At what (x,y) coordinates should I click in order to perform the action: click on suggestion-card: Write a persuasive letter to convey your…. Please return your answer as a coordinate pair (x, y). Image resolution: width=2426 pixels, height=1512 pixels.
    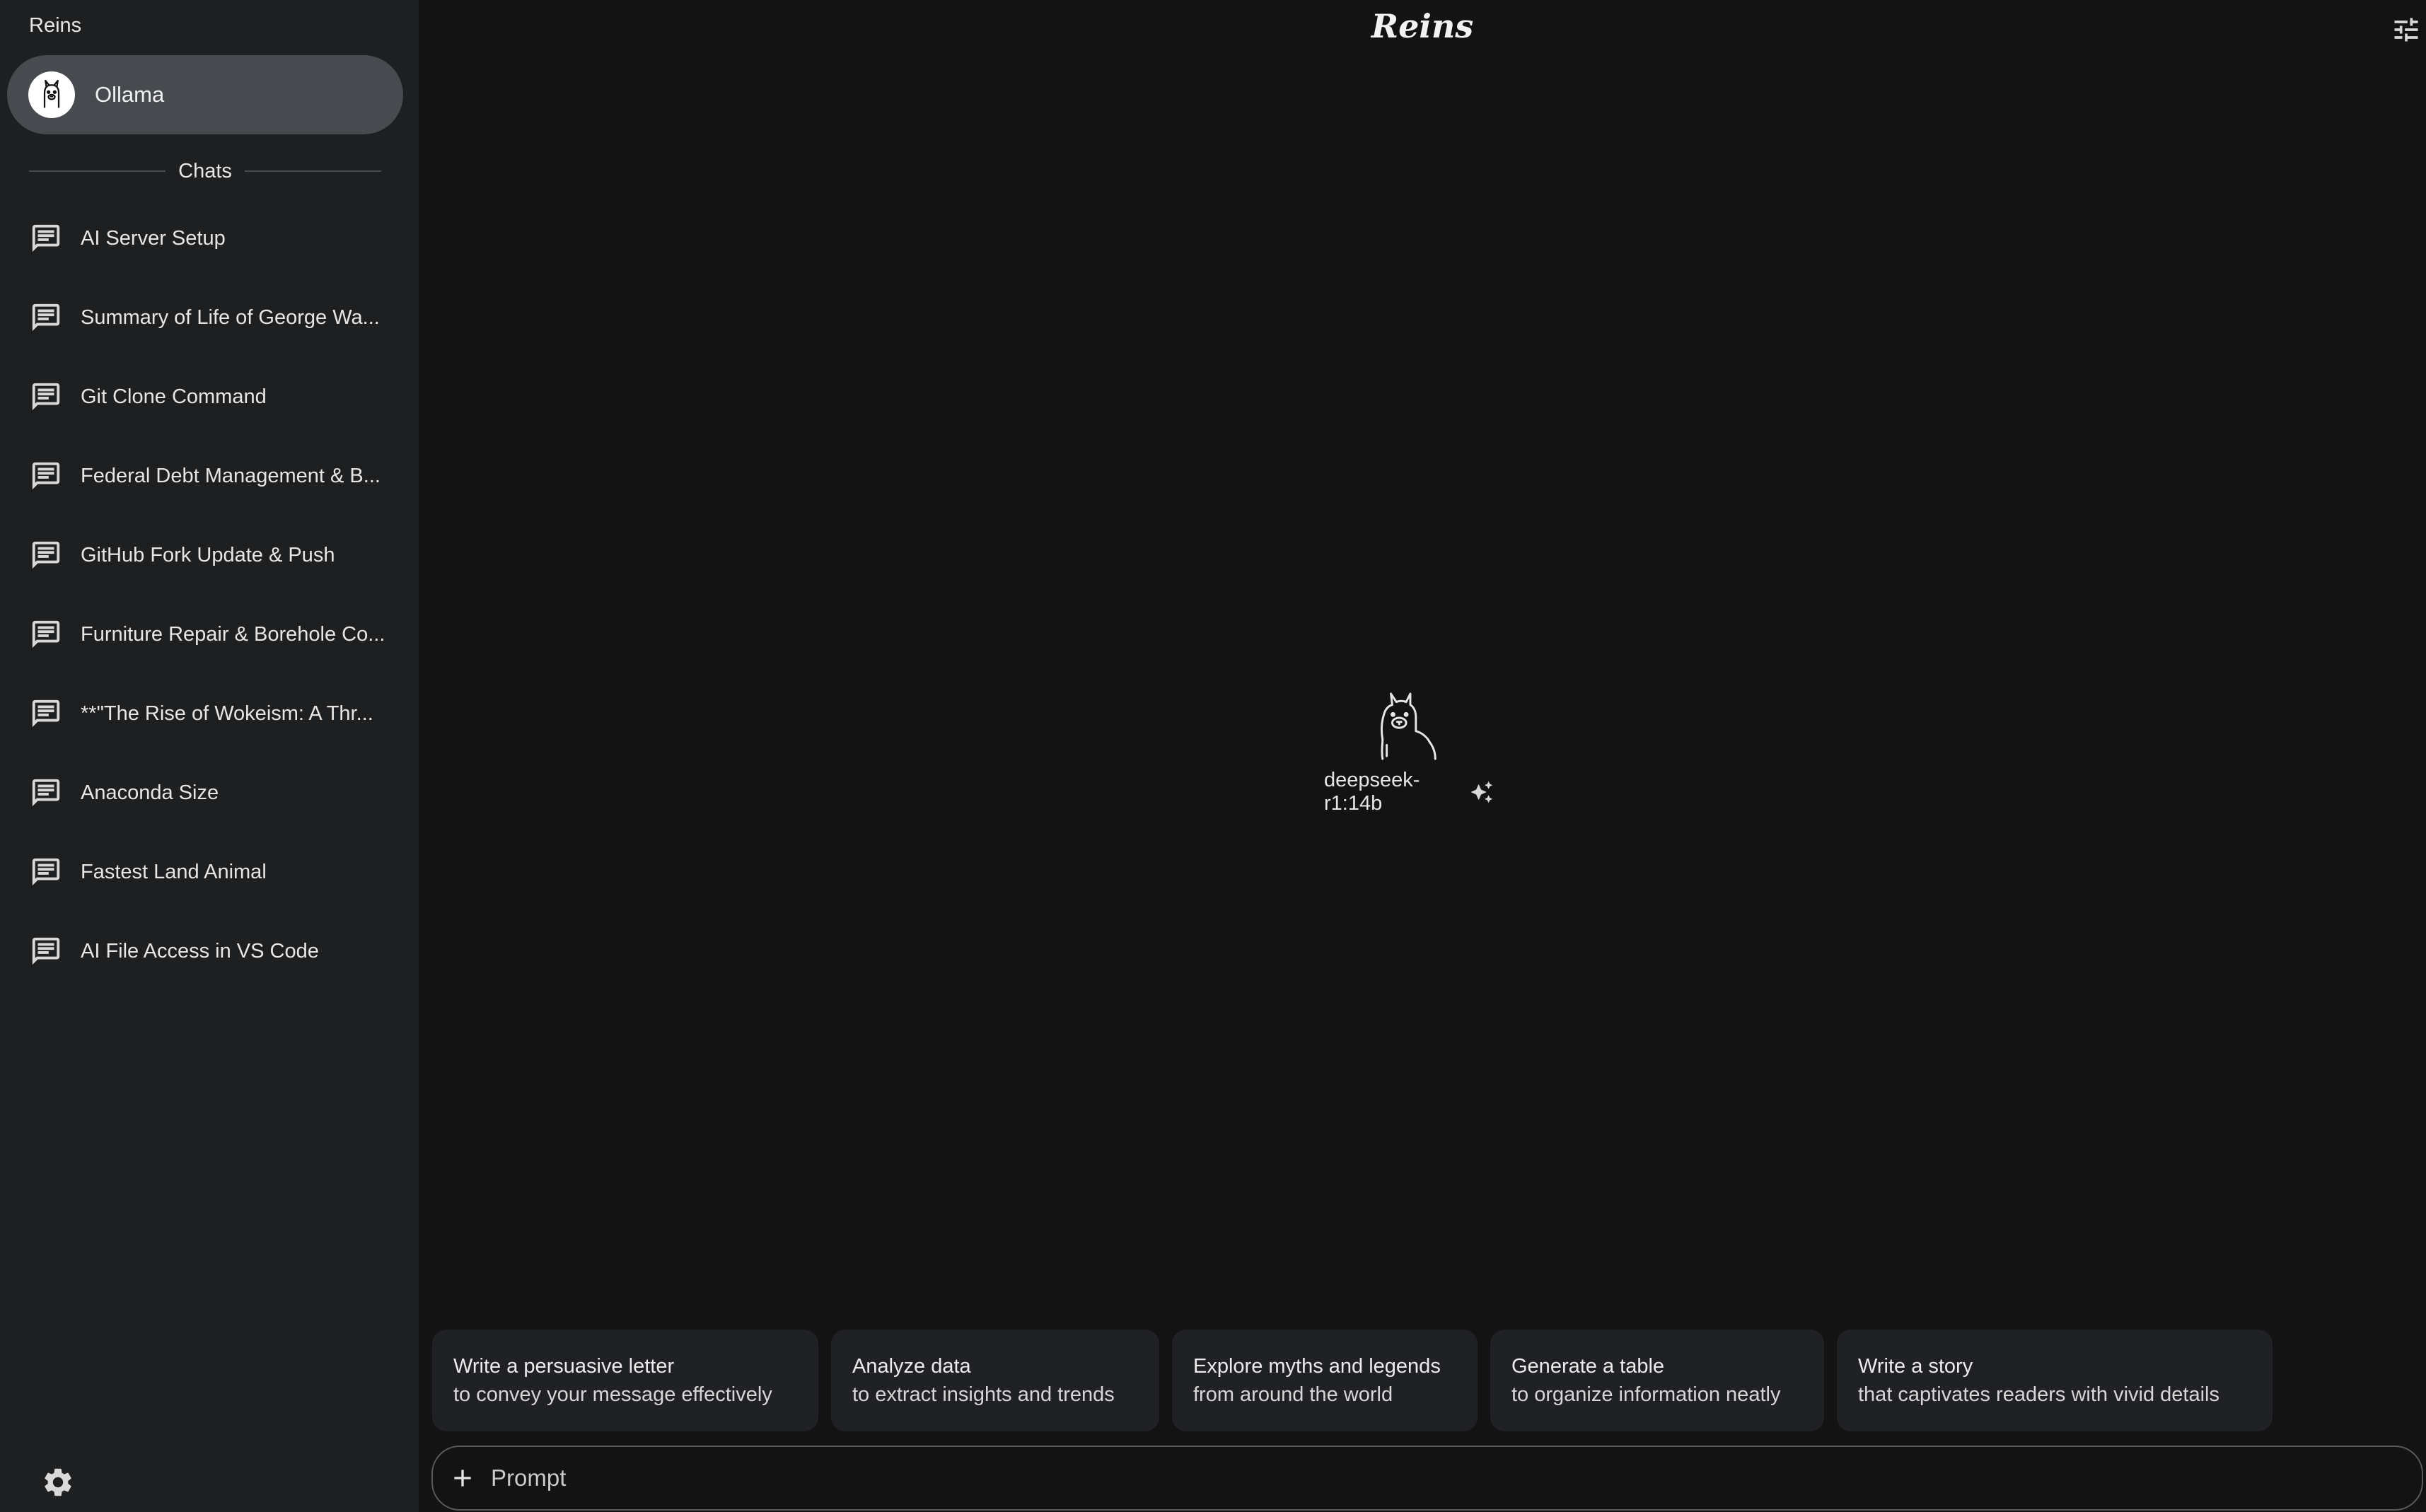
    Looking at the image, I should click on (625, 1380).